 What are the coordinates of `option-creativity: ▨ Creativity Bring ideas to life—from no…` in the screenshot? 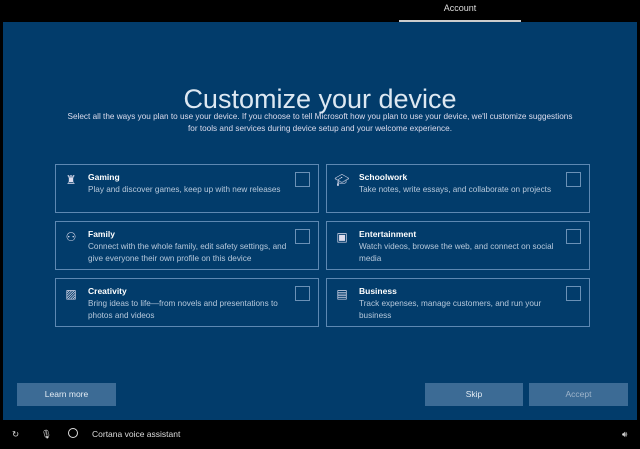 It's located at (187, 302).